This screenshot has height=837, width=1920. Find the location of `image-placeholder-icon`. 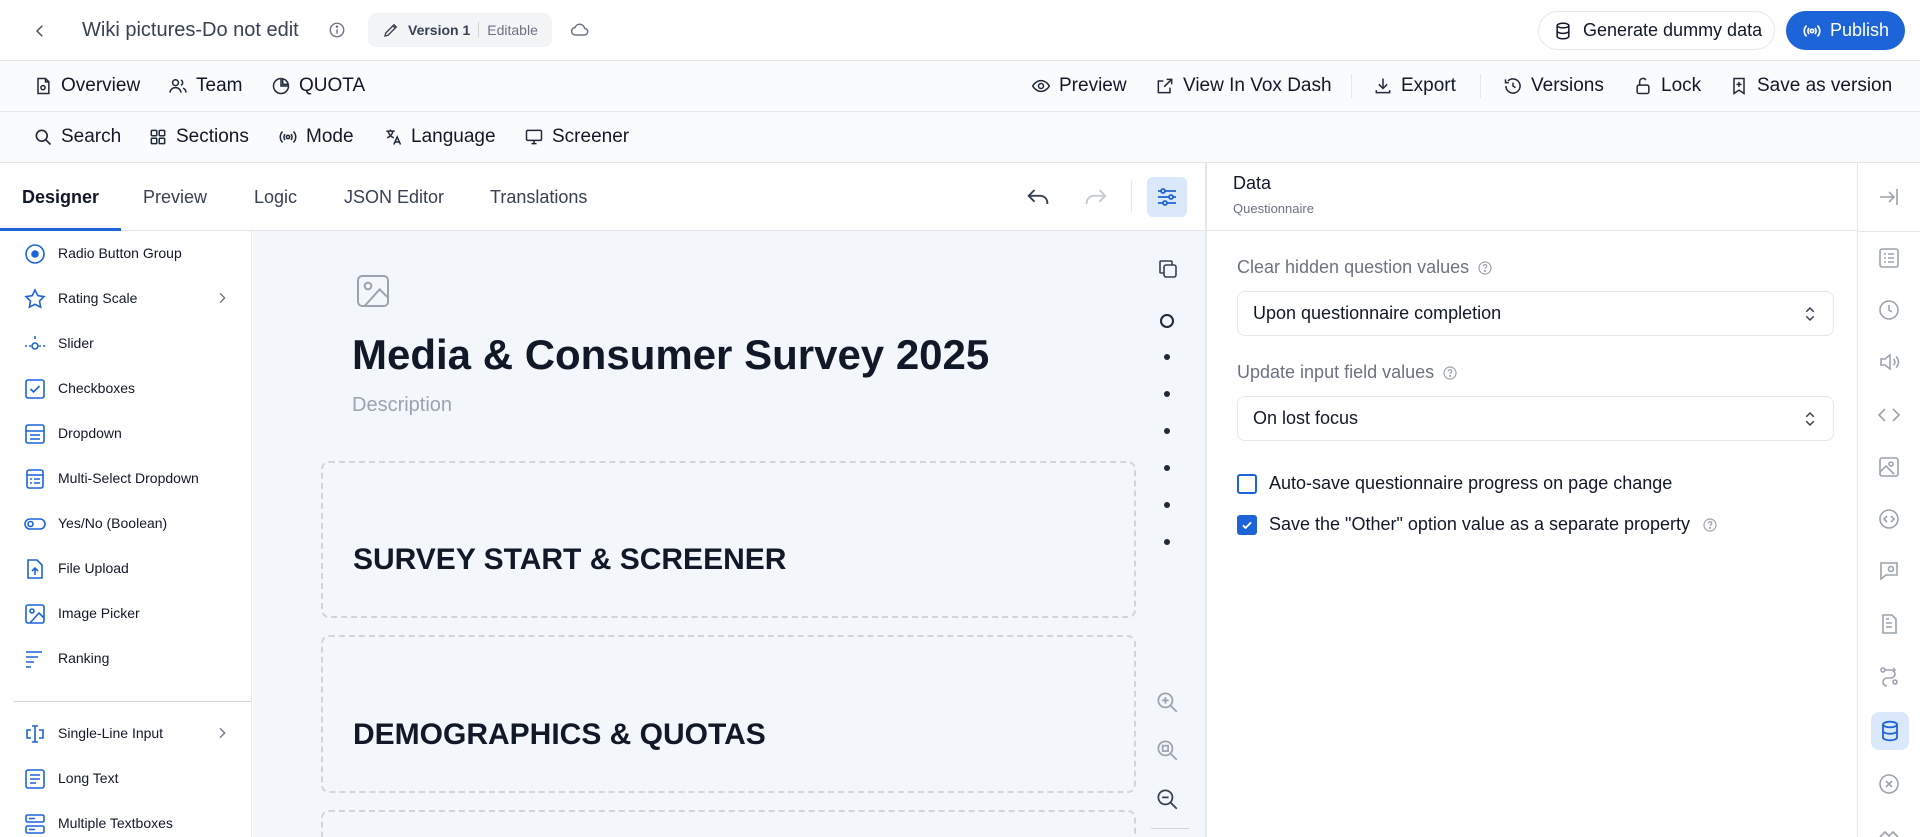

image-placeholder-icon is located at coordinates (373, 291).